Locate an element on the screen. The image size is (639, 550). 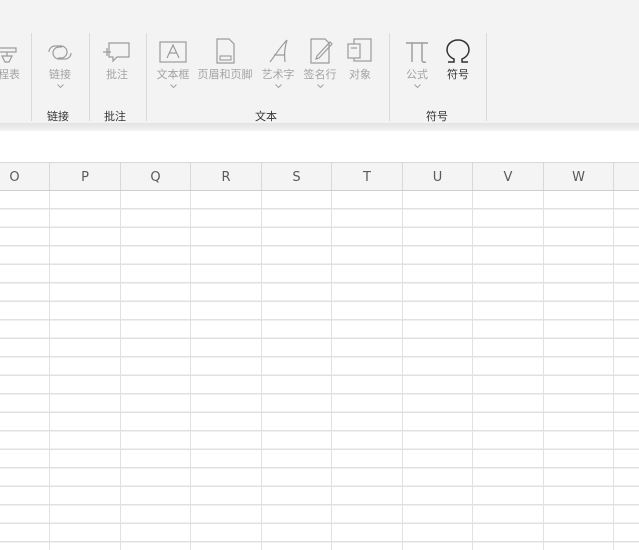
flowchart-button: 程表 is located at coordinates (11, 55).